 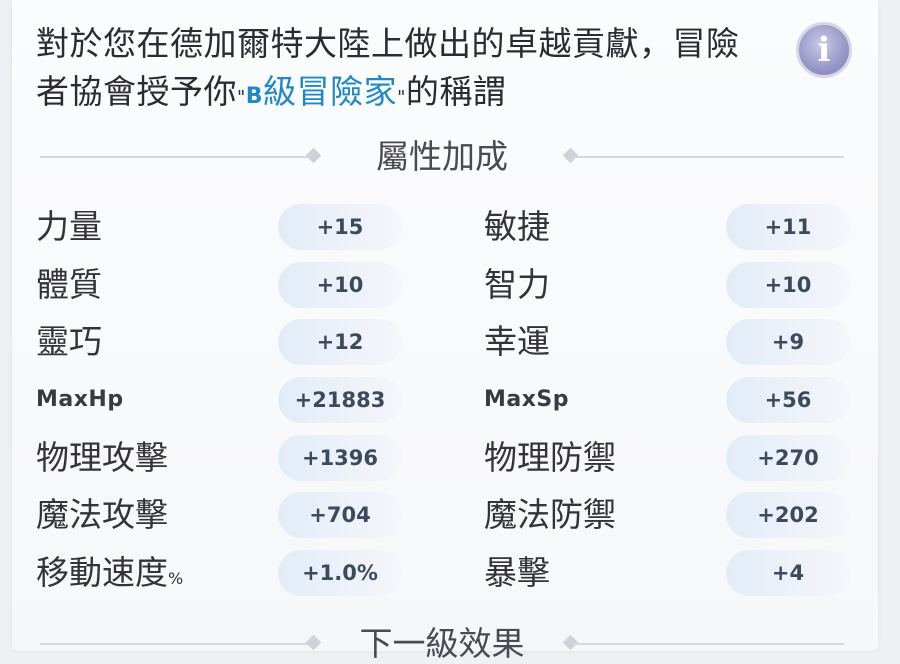 I want to click on stat-value: +202, so click(x=788, y=515).